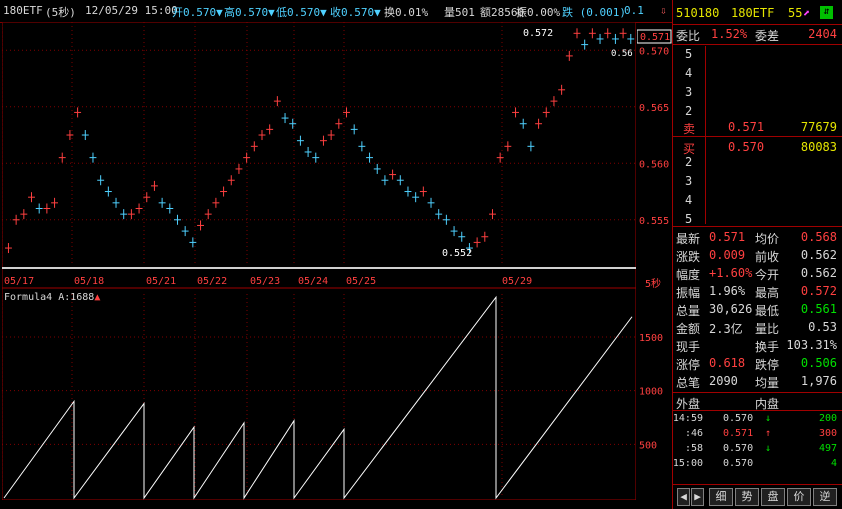 This screenshot has width=842, height=509. Describe the element at coordinates (757, 465) in the screenshot. I see `trade-tick-row: 15:00 0.570 4` at that location.